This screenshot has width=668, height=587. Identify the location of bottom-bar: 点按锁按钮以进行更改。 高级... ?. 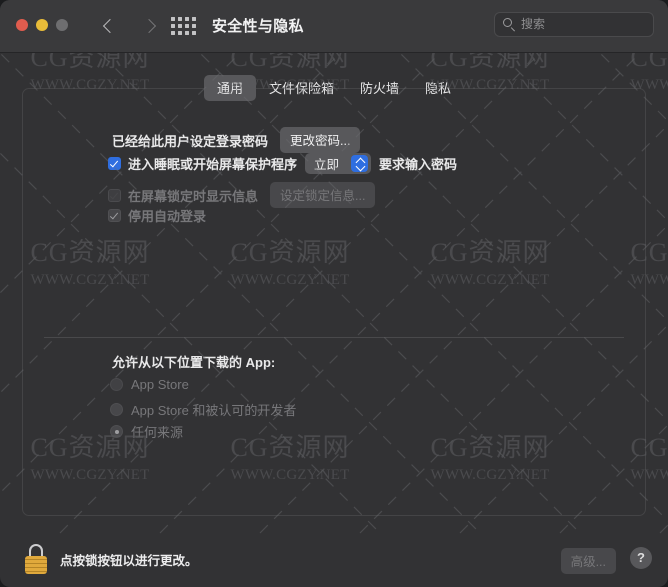
(334, 559).